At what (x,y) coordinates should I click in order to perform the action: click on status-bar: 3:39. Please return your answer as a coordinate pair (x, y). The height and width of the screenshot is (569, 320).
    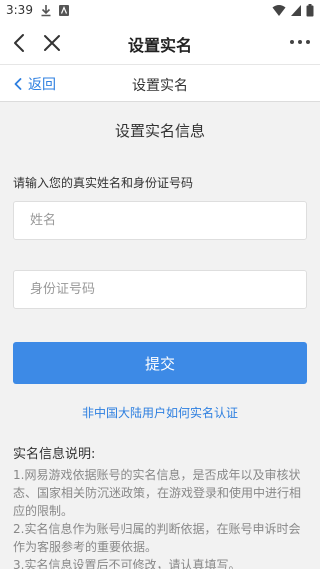
    Looking at the image, I should click on (160, 11).